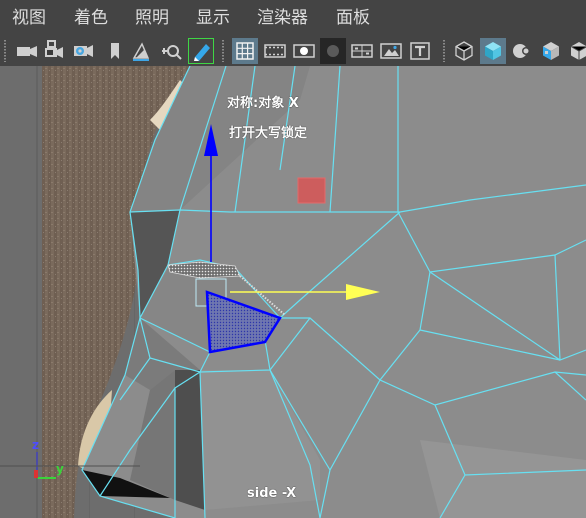 This screenshot has height=518, width=586. What do you see at coordinates (83, 51) in the screenshot?
I see `camera-attributes-icon` at bounding box center [83, 51].